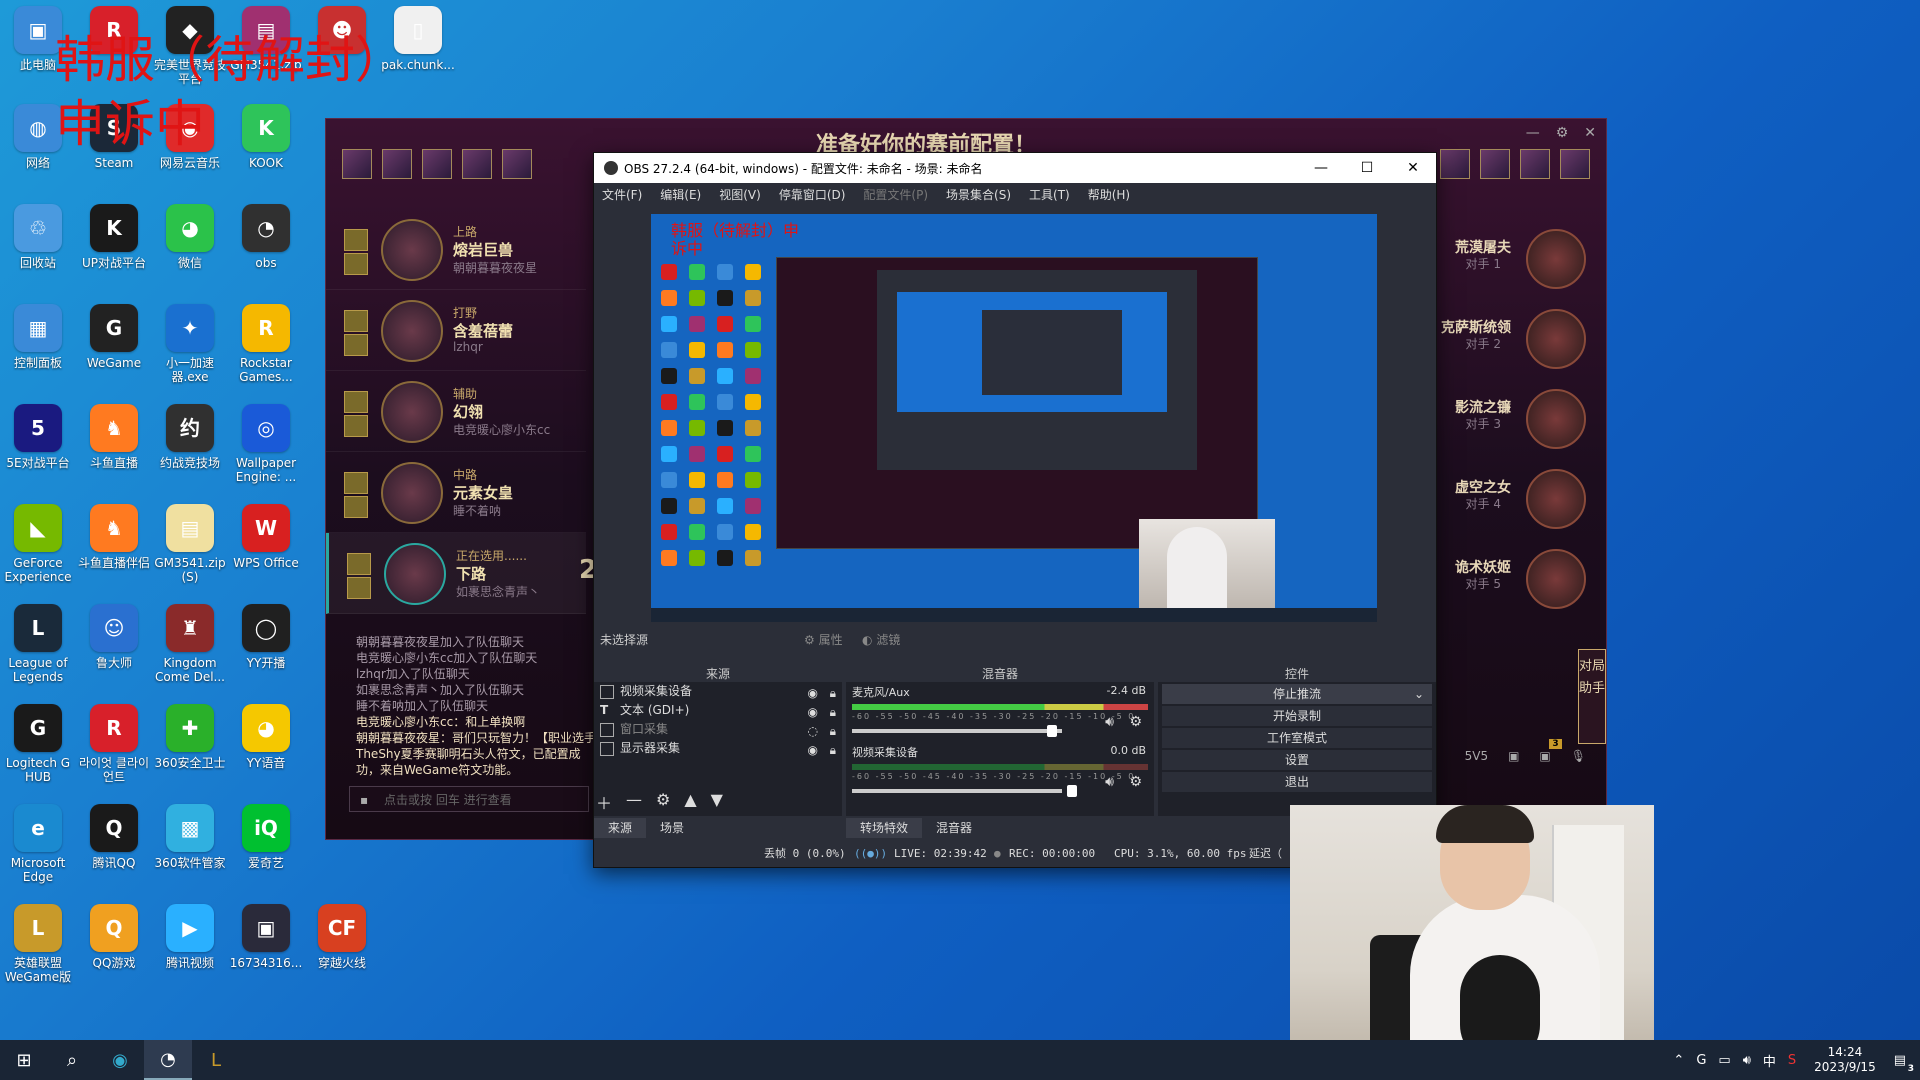 This screenshot has height=1080, width=1920. What do you see at coordinates (1590, 133) in the screenshot?
I see `close-icon: ✕` at bounding box center [1590, 133].